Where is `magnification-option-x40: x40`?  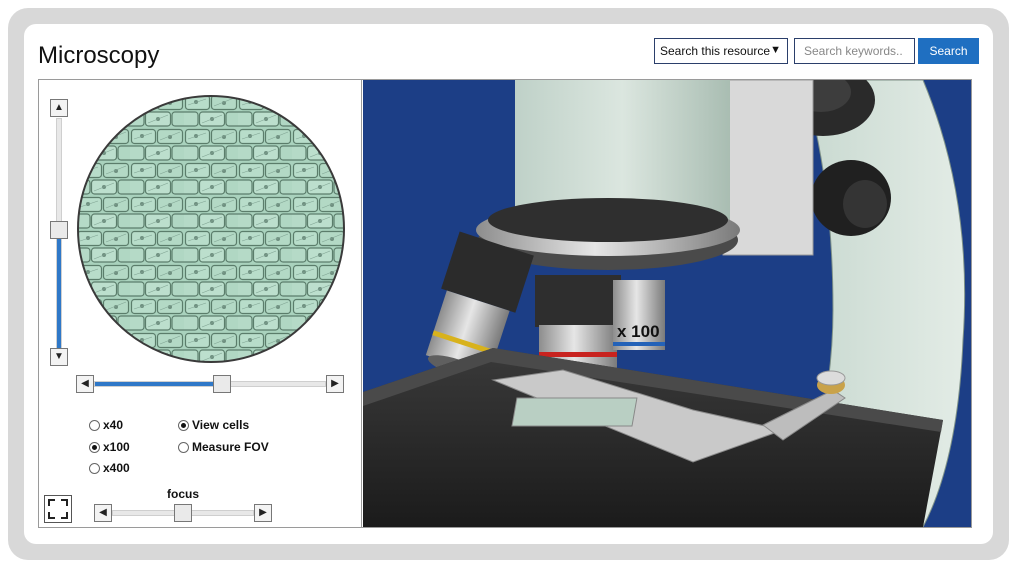 magnification-option-x40: x40 is located at coordinates (106, 425).